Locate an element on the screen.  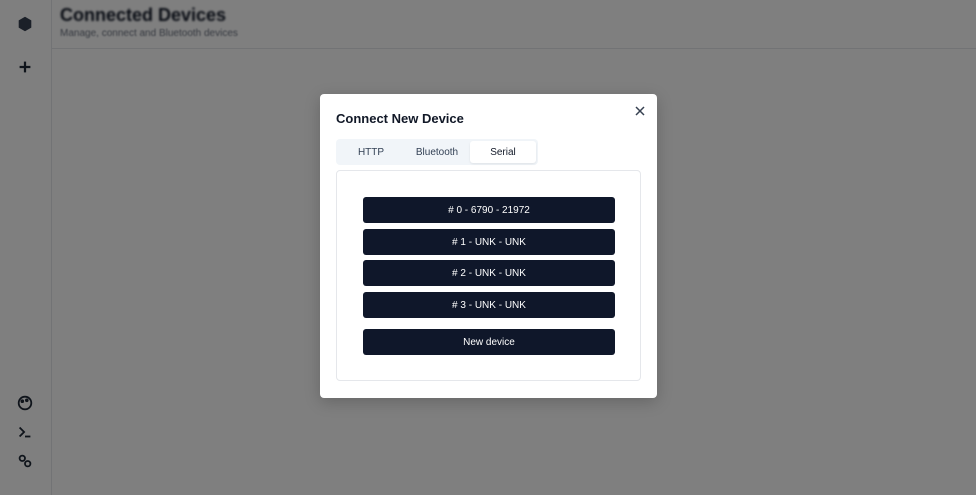
close-button is located at coordinates (640, 111).